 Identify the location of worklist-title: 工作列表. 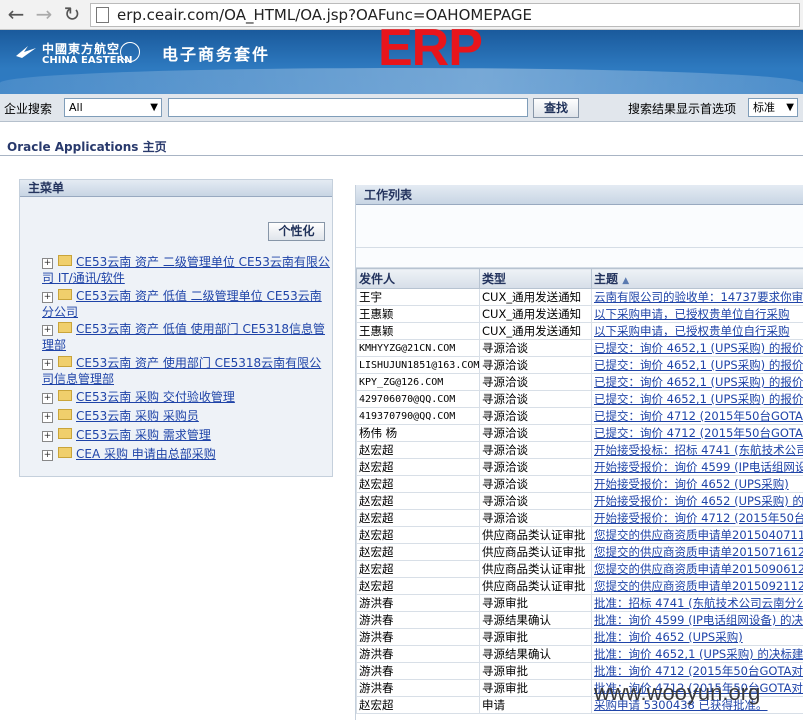
(579, 195).